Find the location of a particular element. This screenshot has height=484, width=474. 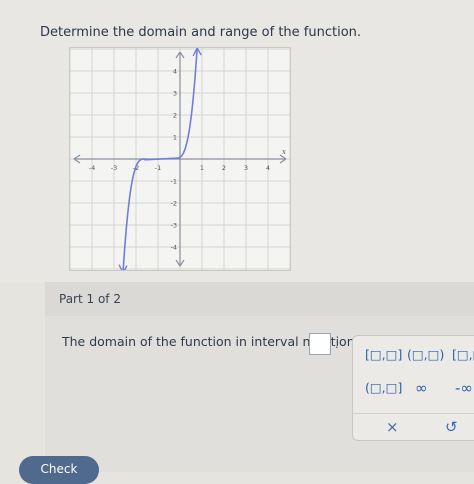

y-tick-label: 1 is located at coordinates (175, 138).